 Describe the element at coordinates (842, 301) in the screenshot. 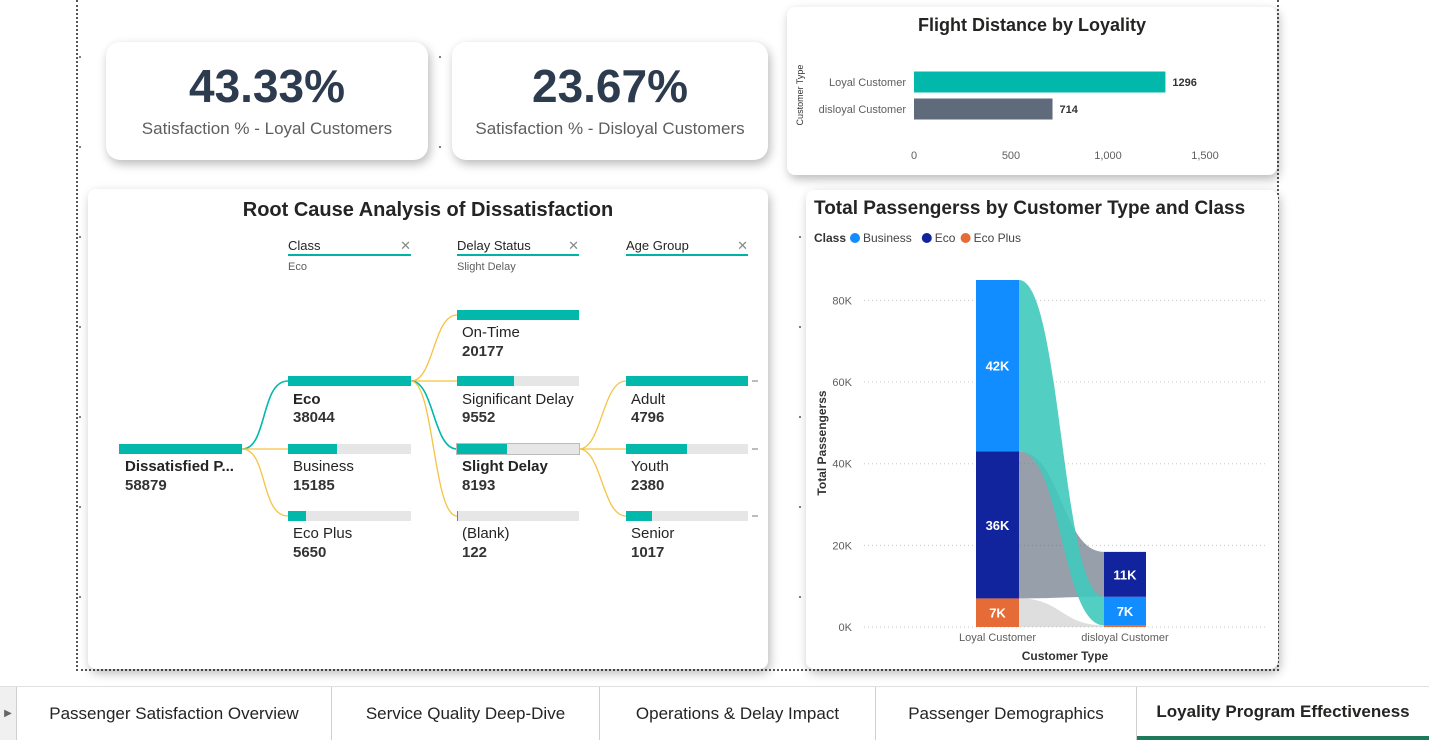

I see `tick-label: 80K` at that location.